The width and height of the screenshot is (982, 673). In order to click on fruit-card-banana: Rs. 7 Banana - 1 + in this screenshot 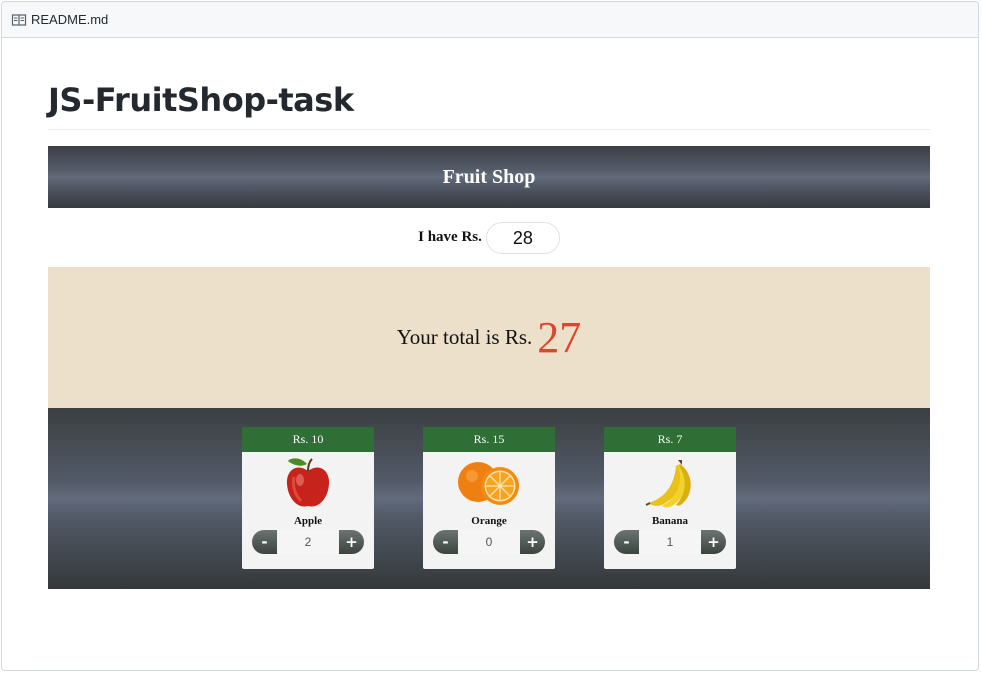, I will do `click(670, 498)`.